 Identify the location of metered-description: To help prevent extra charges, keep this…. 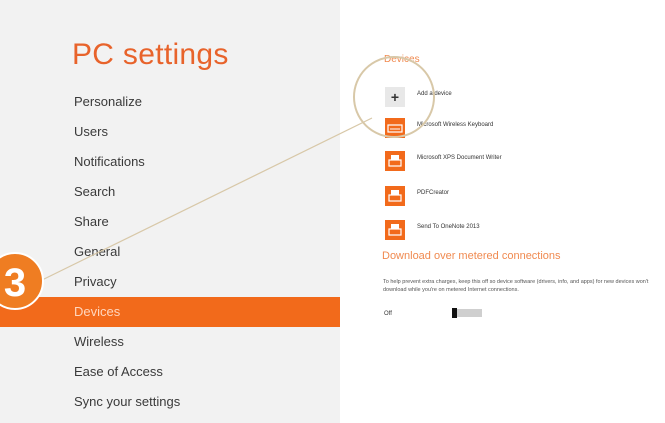
(516, 286).